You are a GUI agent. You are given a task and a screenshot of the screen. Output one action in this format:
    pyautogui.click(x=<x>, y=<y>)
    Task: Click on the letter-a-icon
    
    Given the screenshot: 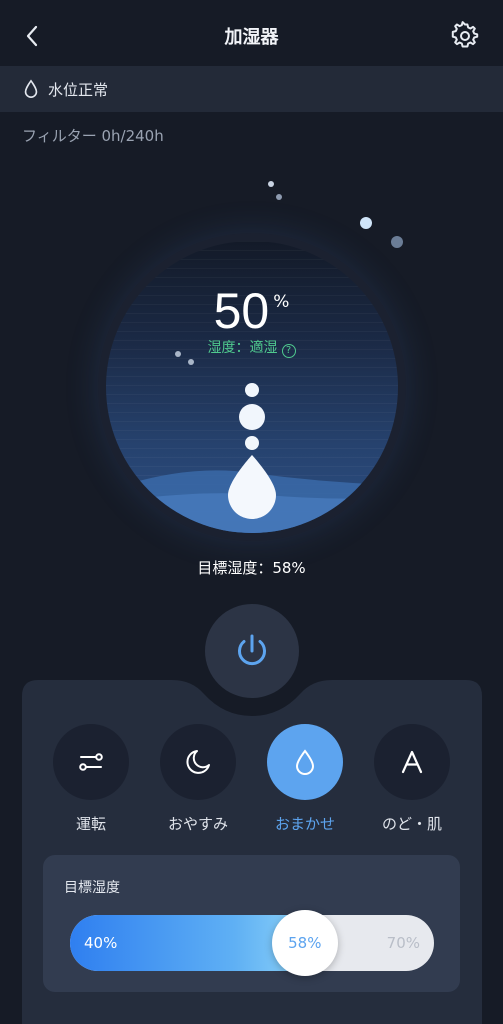 What is the action you would take?
    pyautogui.click(x=412, y=762)
    